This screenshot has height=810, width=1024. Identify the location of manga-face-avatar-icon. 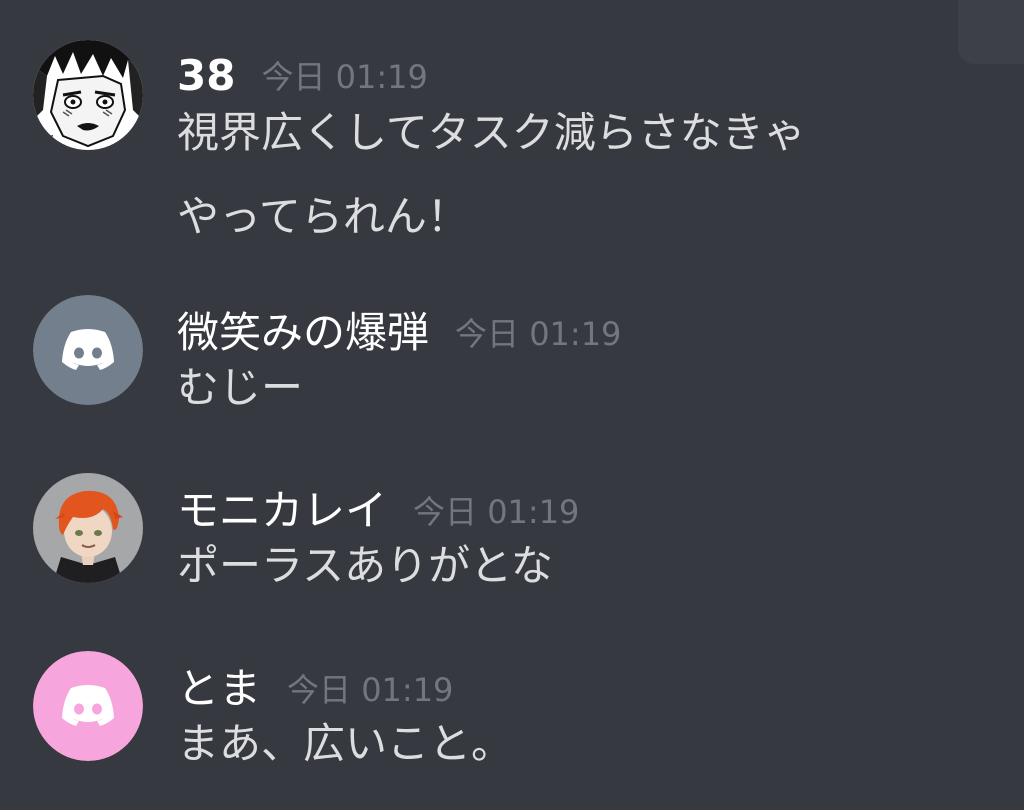
(88, 95).